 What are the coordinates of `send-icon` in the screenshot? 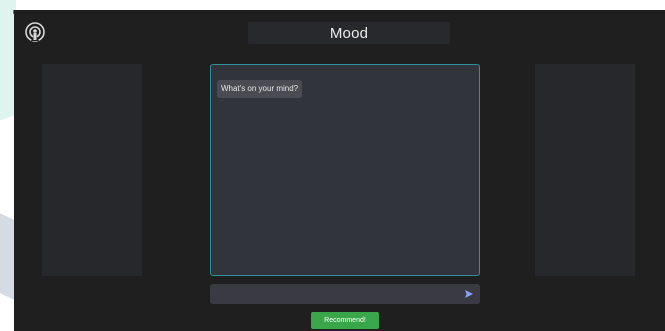 It's located at (469, 294).